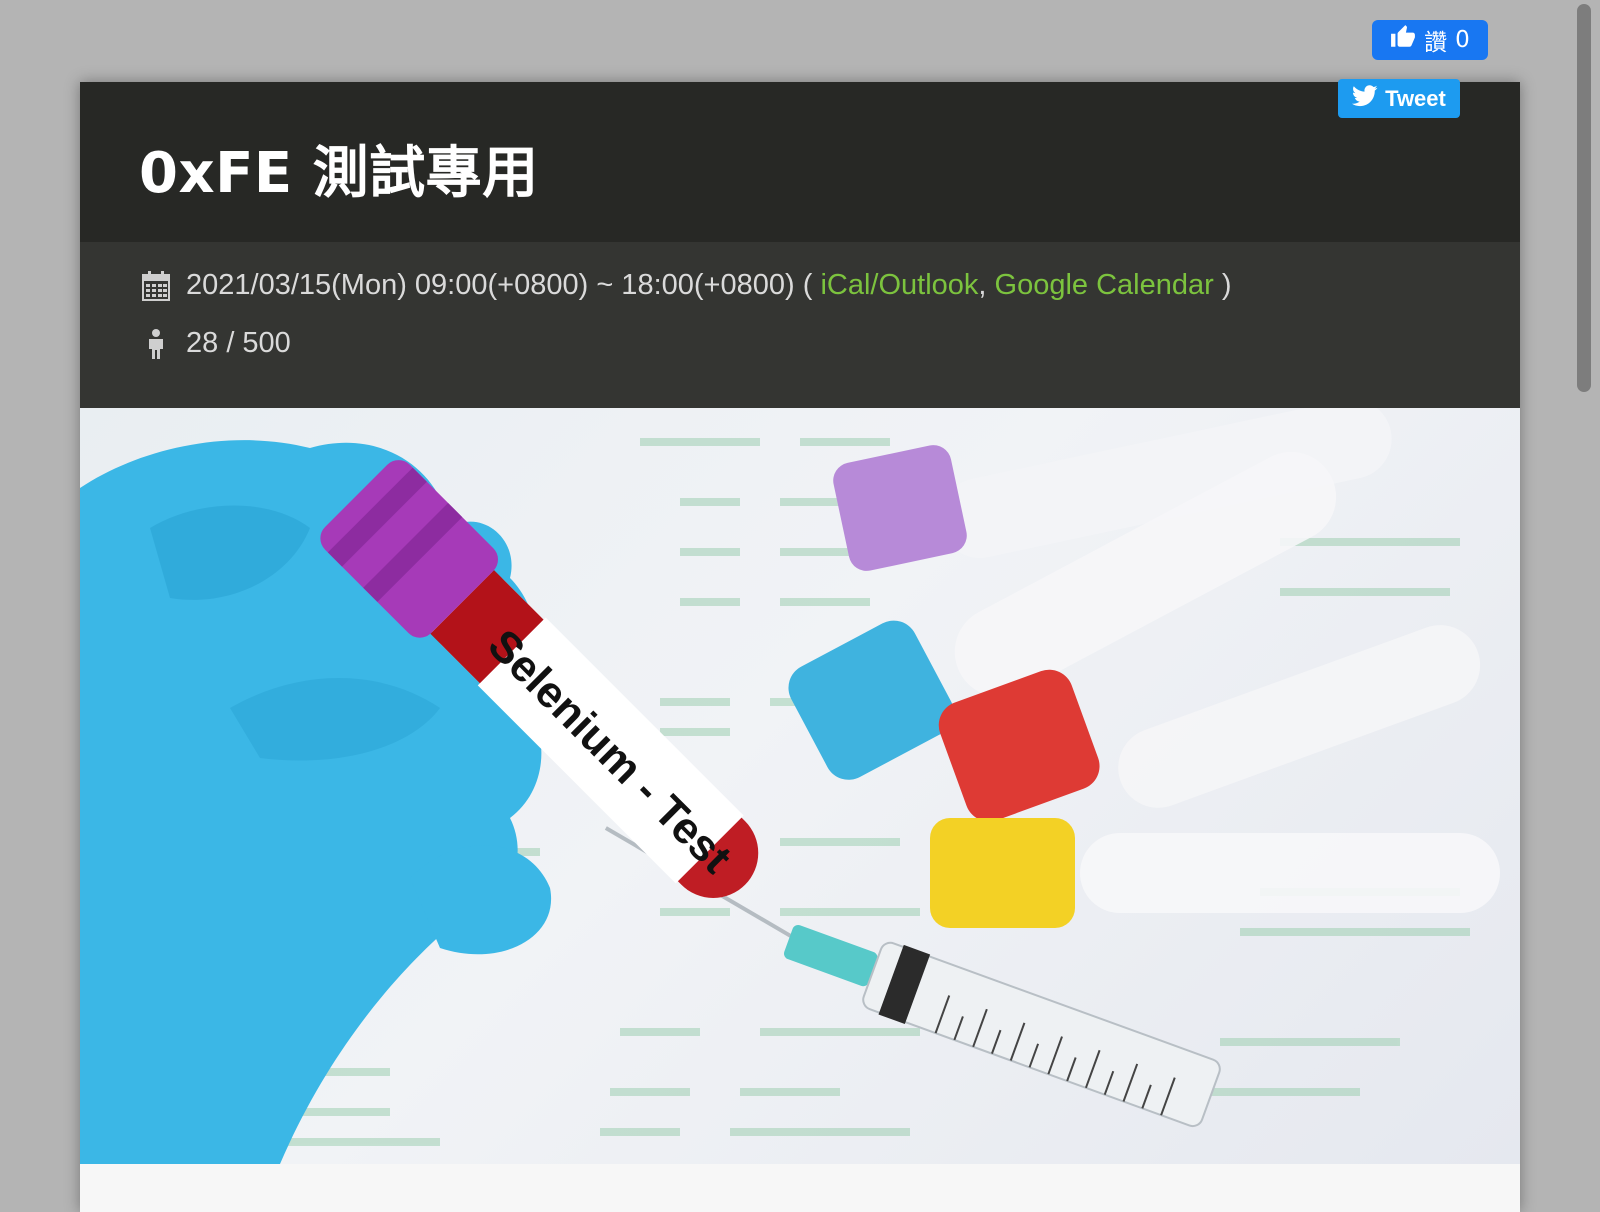 This screenshot has height=1212, width=1600. What do you see at coordinates (1415, 98) in the screenshot?
I see `tweet-label: Tweet` at bounding box center [1415, 98].